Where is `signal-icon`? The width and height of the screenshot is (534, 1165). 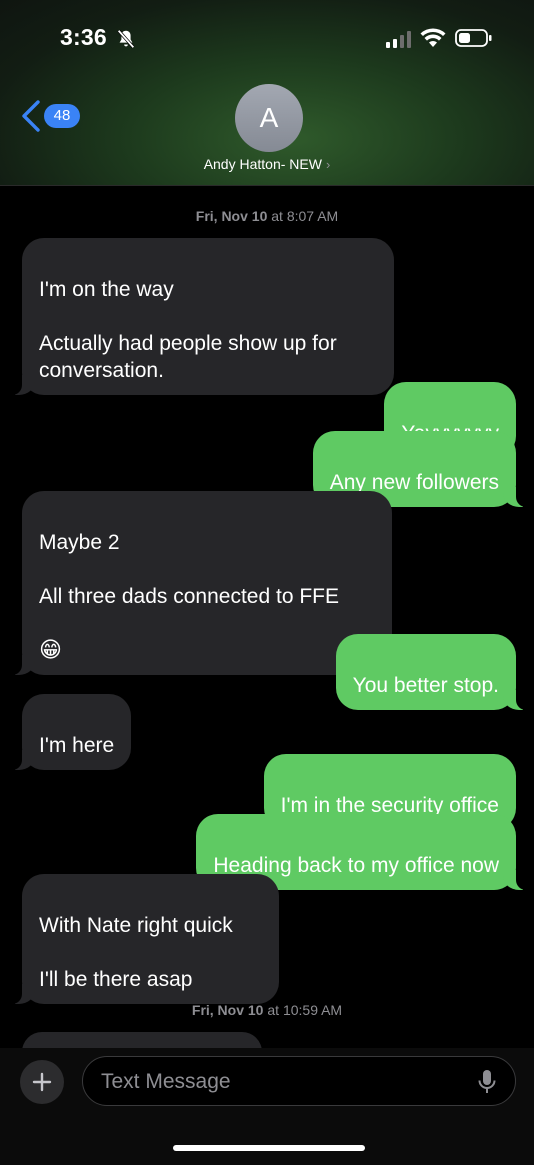
signal-icon is located at coordinates (398, 39).